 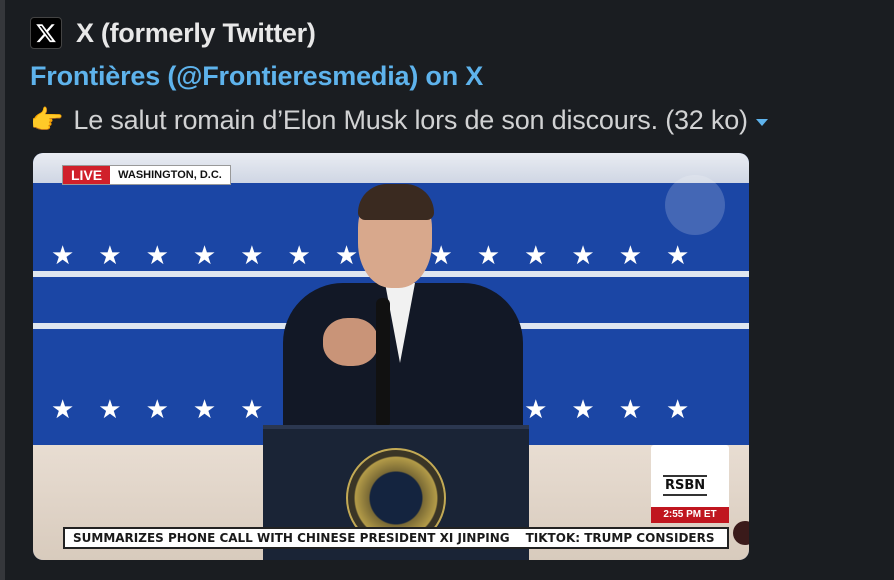 I want to click on unfurl-source: X (formerly Twitter), so click(x=455, y=33).